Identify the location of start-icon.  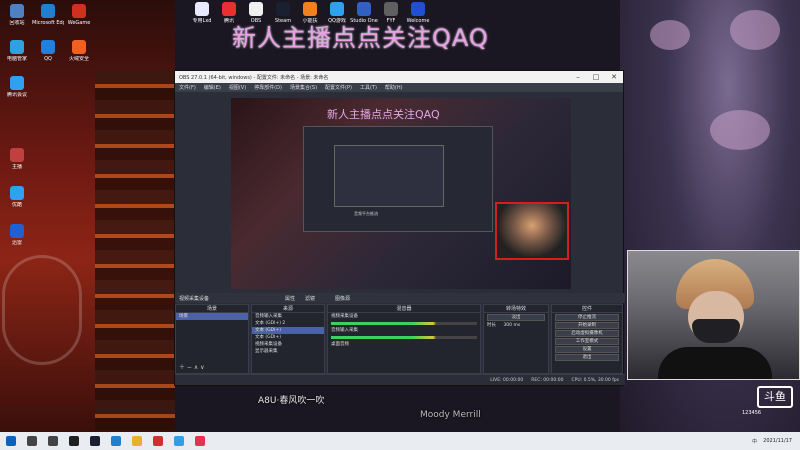
(11, 441).